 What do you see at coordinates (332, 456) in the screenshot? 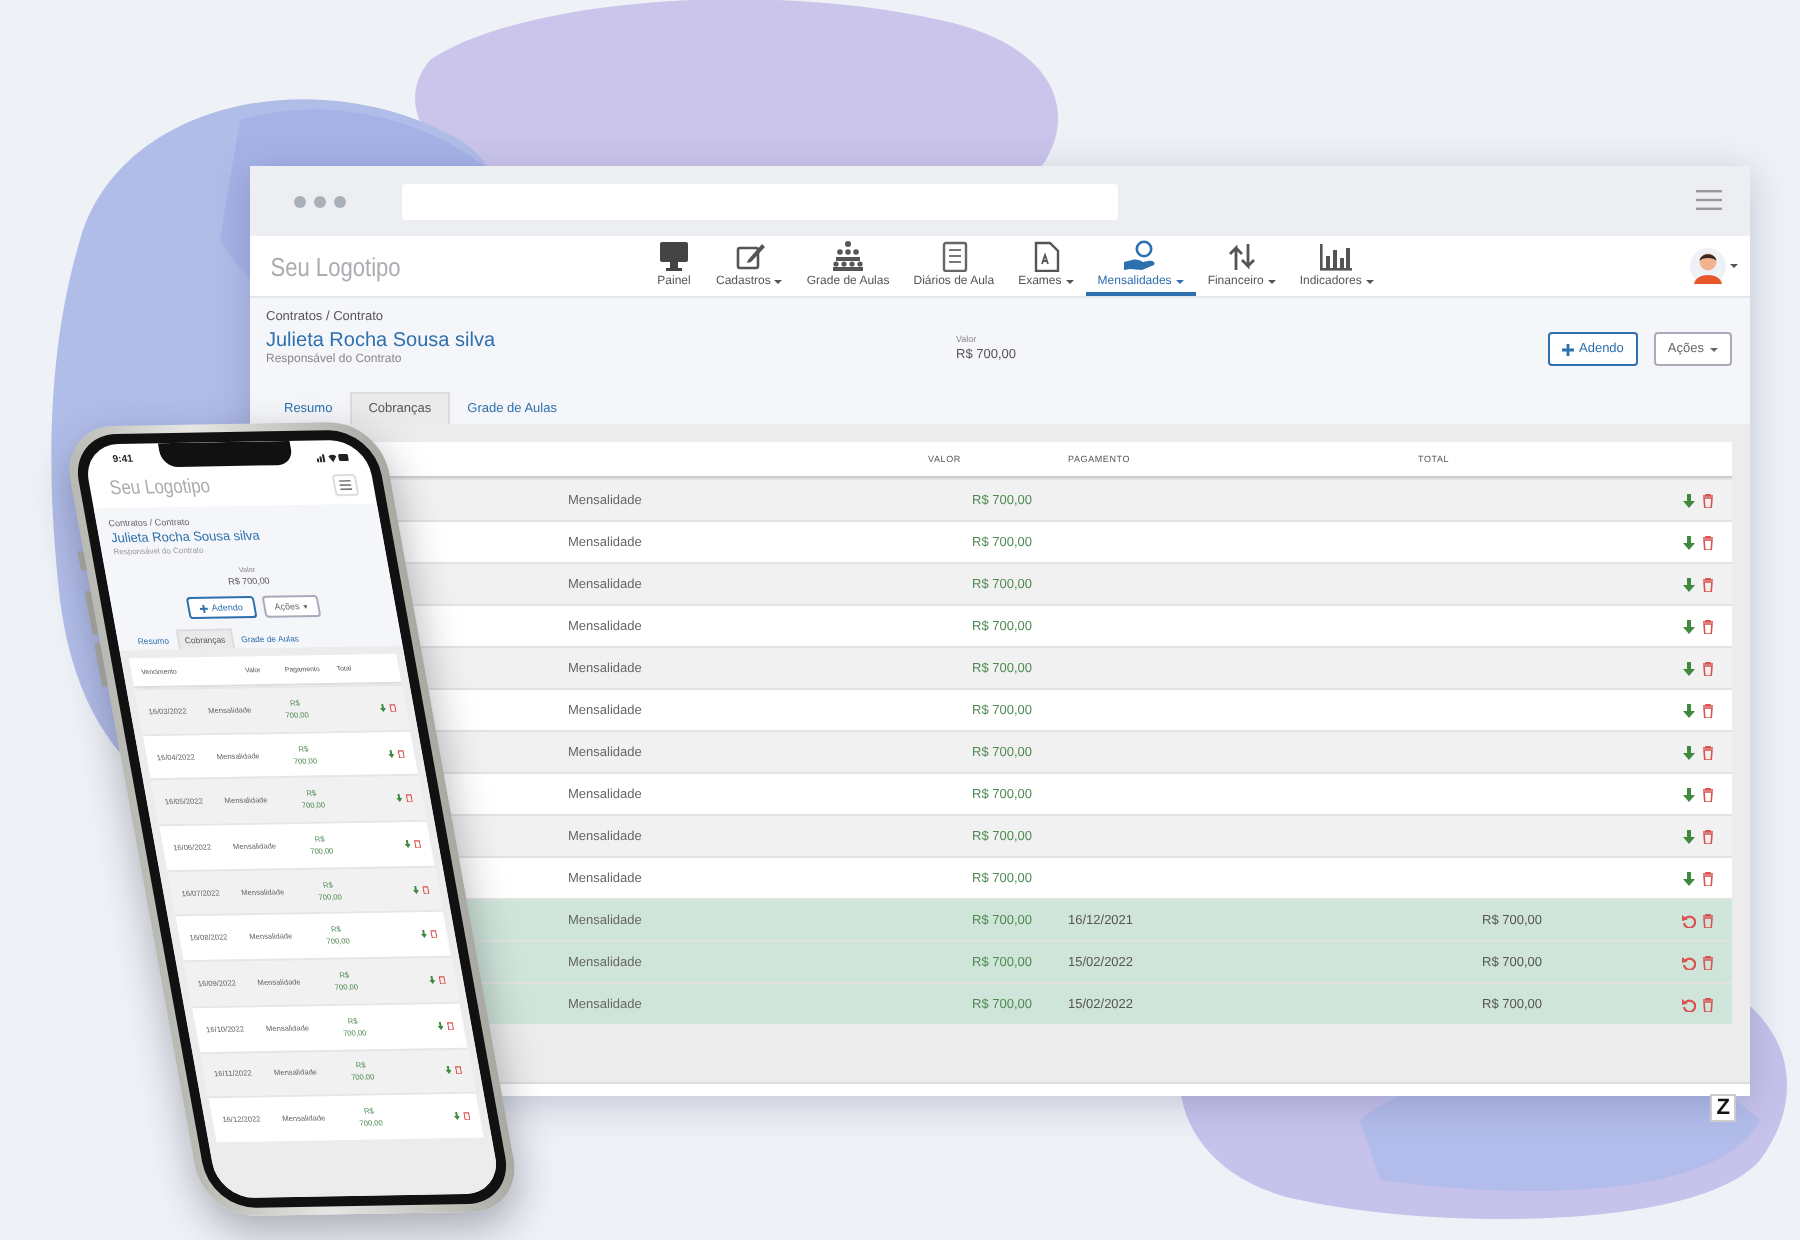
I see `status-icons-icon` at bounding box center [332, 456].